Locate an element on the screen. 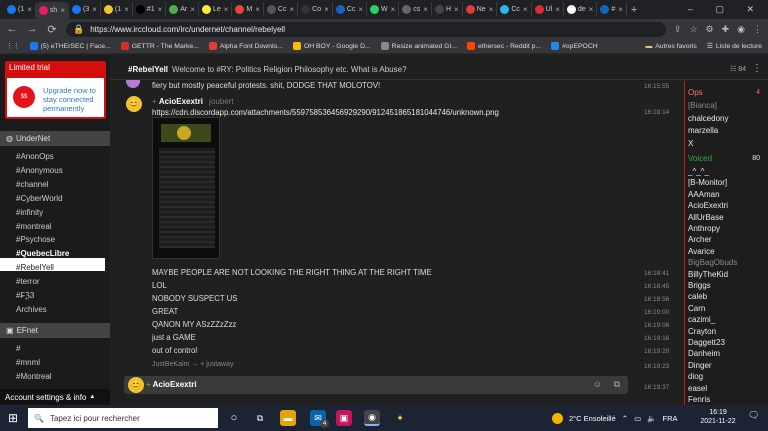  member-item: AllUrBase is located at coordinates (706, 217).